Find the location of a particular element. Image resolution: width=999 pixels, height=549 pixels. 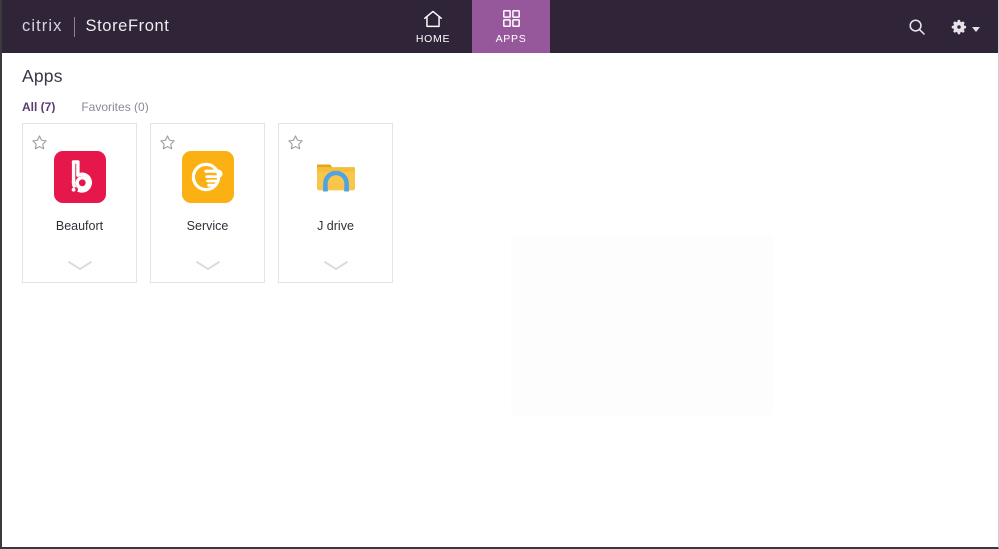

brand-logo: citrix StoreFront is located at coordinates (85, 26).